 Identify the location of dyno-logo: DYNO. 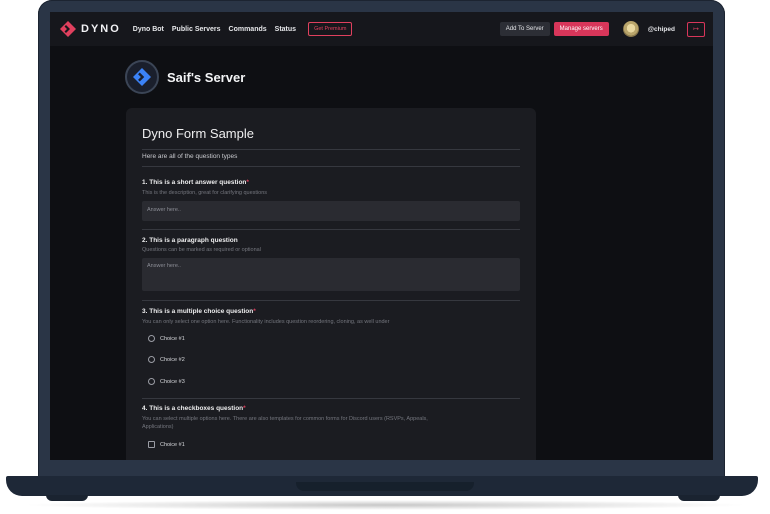
(90, 29).